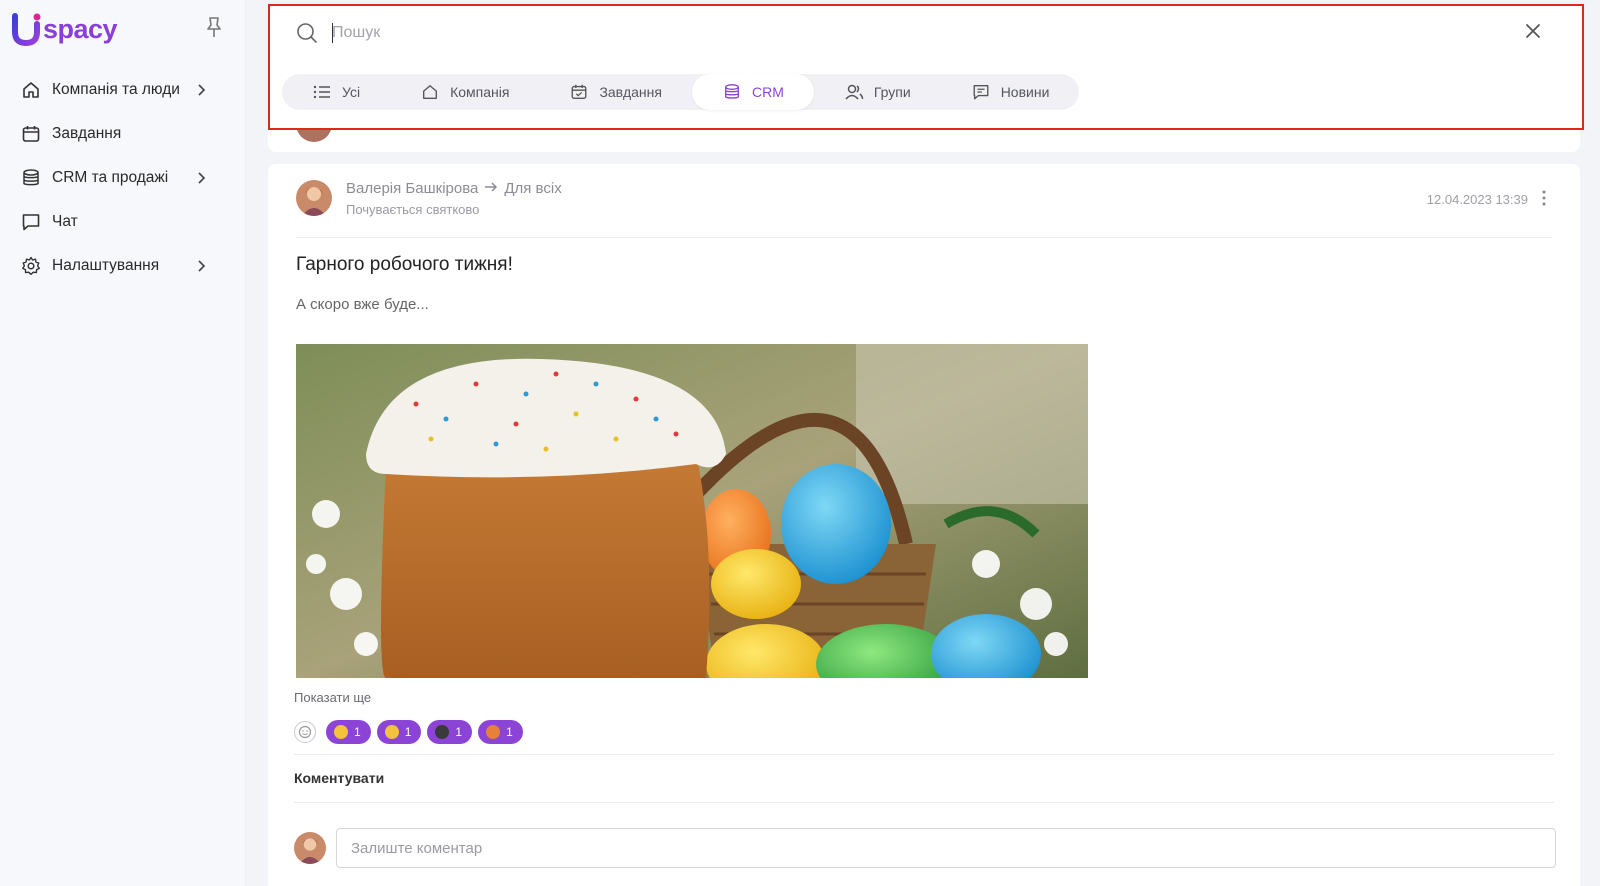  Describe the element at coordinates (926, 67) in the screenshot. I see `global-search-panel: Усі Компанія Завдання CRM Групи` at that location.